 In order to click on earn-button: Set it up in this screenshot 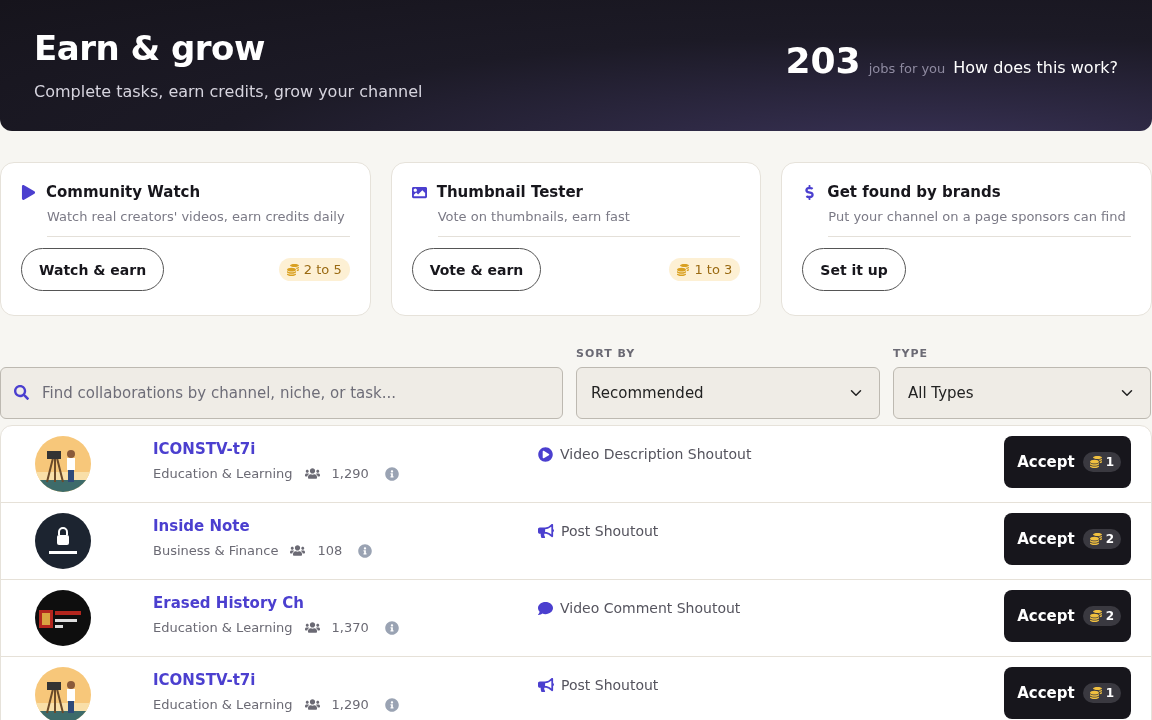, I will do `click(854, 269)`.